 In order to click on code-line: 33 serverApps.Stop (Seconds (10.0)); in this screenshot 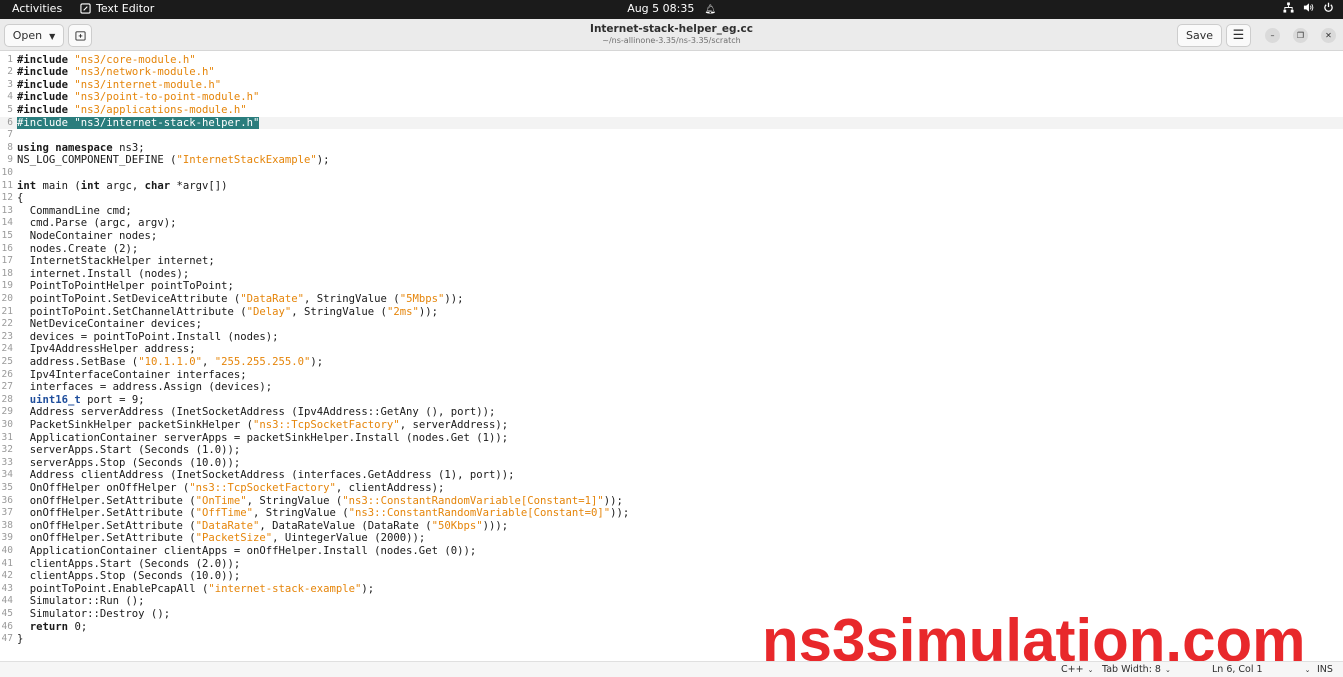, I will do `click(671, 463)`.